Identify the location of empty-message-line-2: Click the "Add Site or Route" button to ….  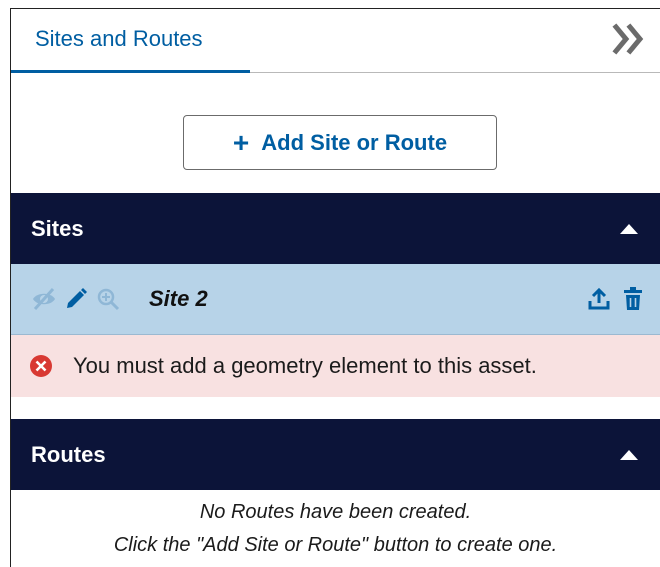
(335, 545).